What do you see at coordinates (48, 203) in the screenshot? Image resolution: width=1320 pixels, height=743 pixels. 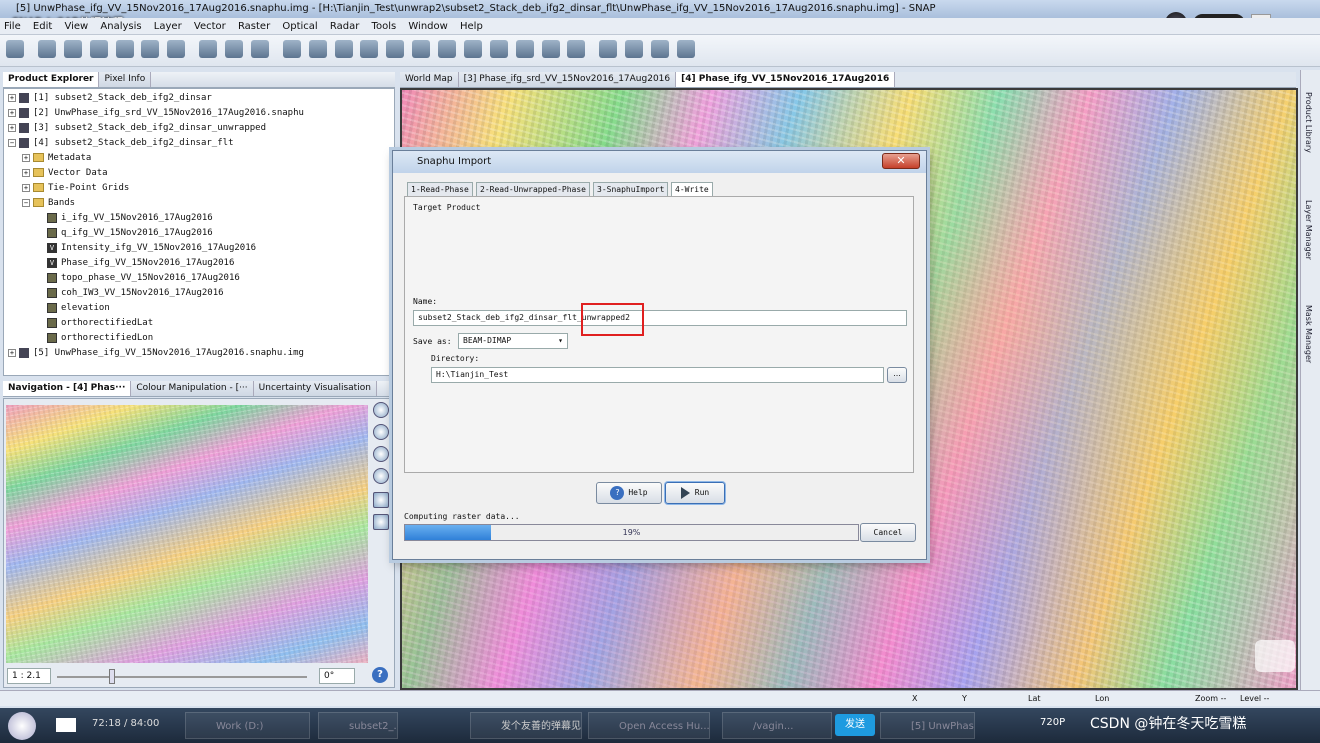 I see `tree-folder-item: − Bands` at bounding box center [48, 203].